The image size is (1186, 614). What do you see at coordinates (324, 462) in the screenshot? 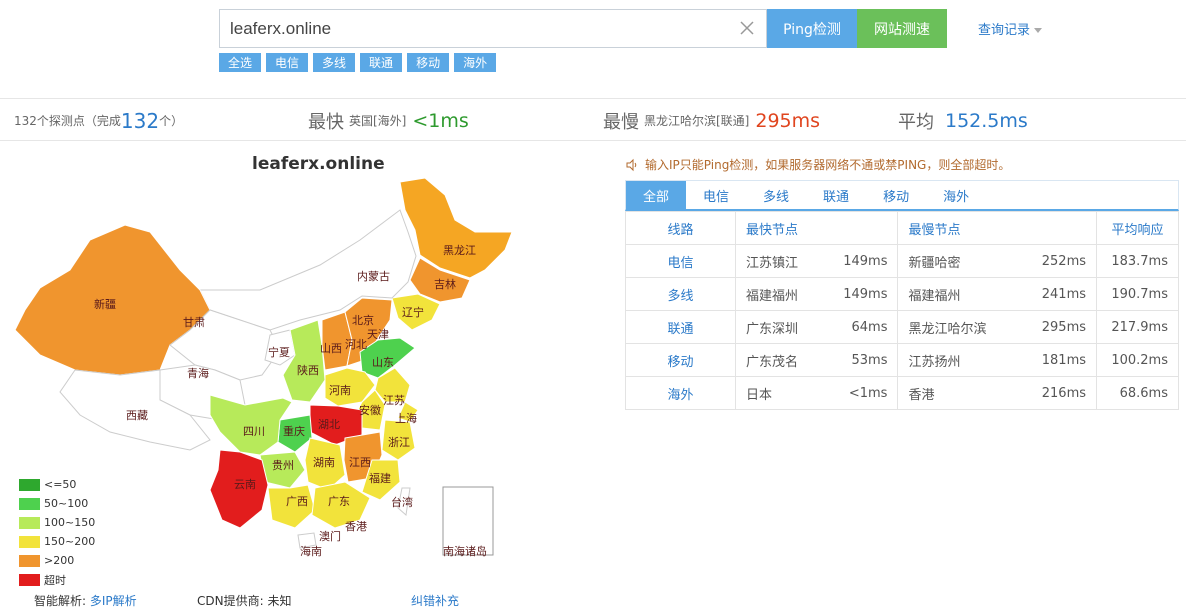
I see `label-hunan: 湖南` at bounding box center [324, 462].